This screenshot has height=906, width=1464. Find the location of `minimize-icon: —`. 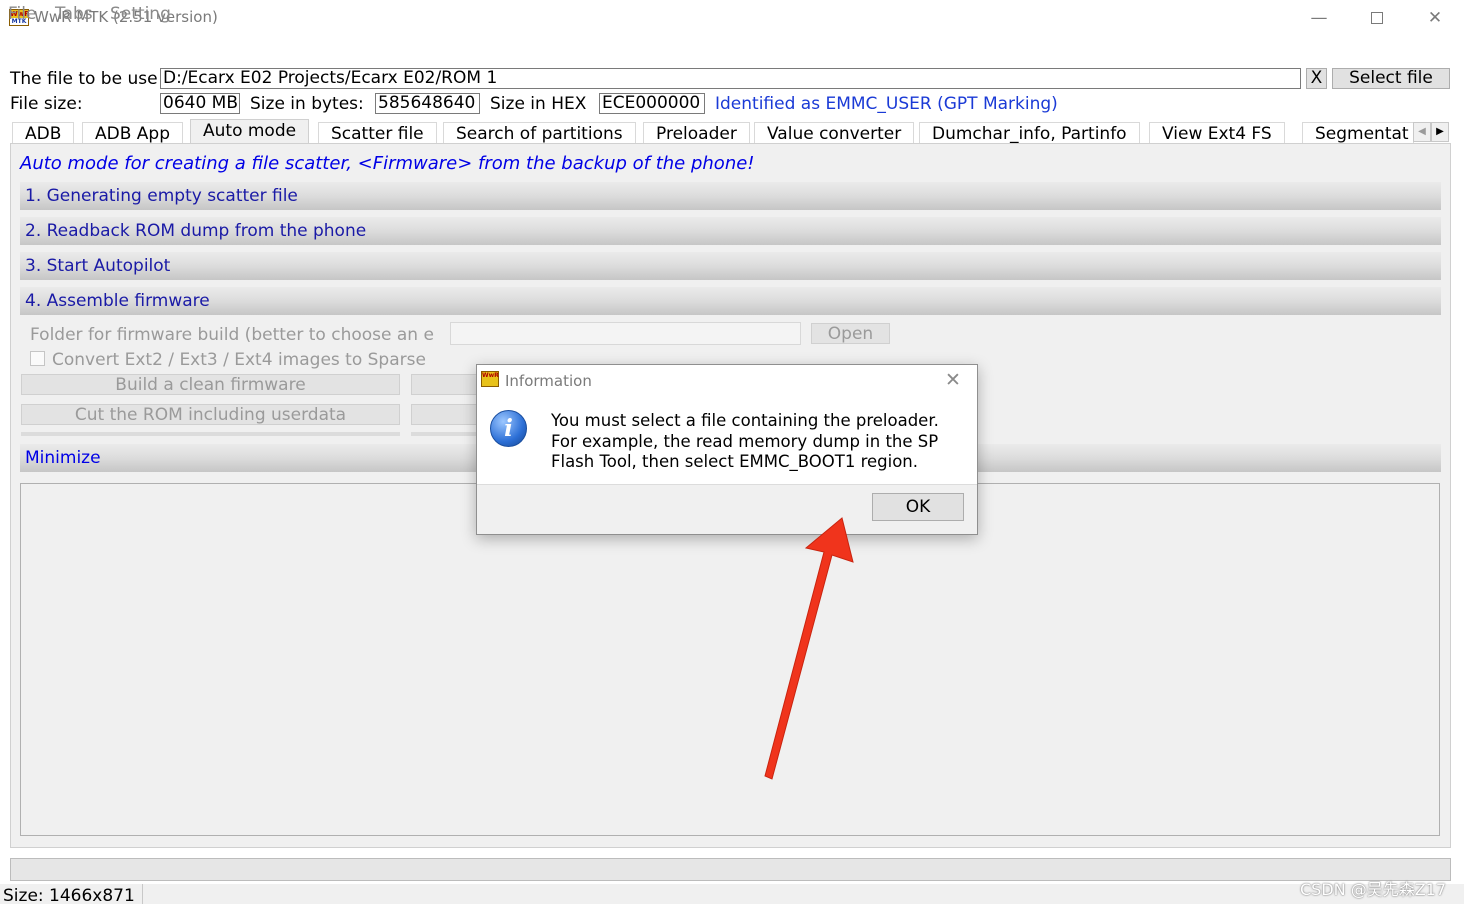

minimize-icon: — is located at coordinates (1319, 18).